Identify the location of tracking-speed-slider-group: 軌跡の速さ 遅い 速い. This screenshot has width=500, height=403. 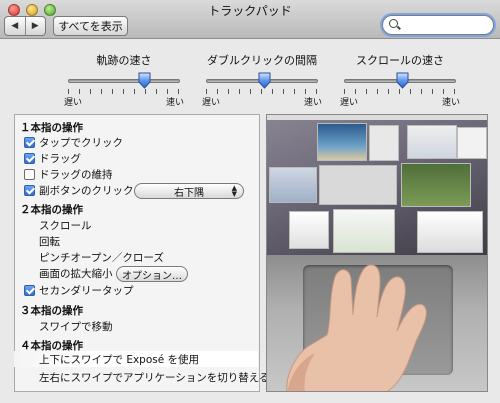
(124, 81).